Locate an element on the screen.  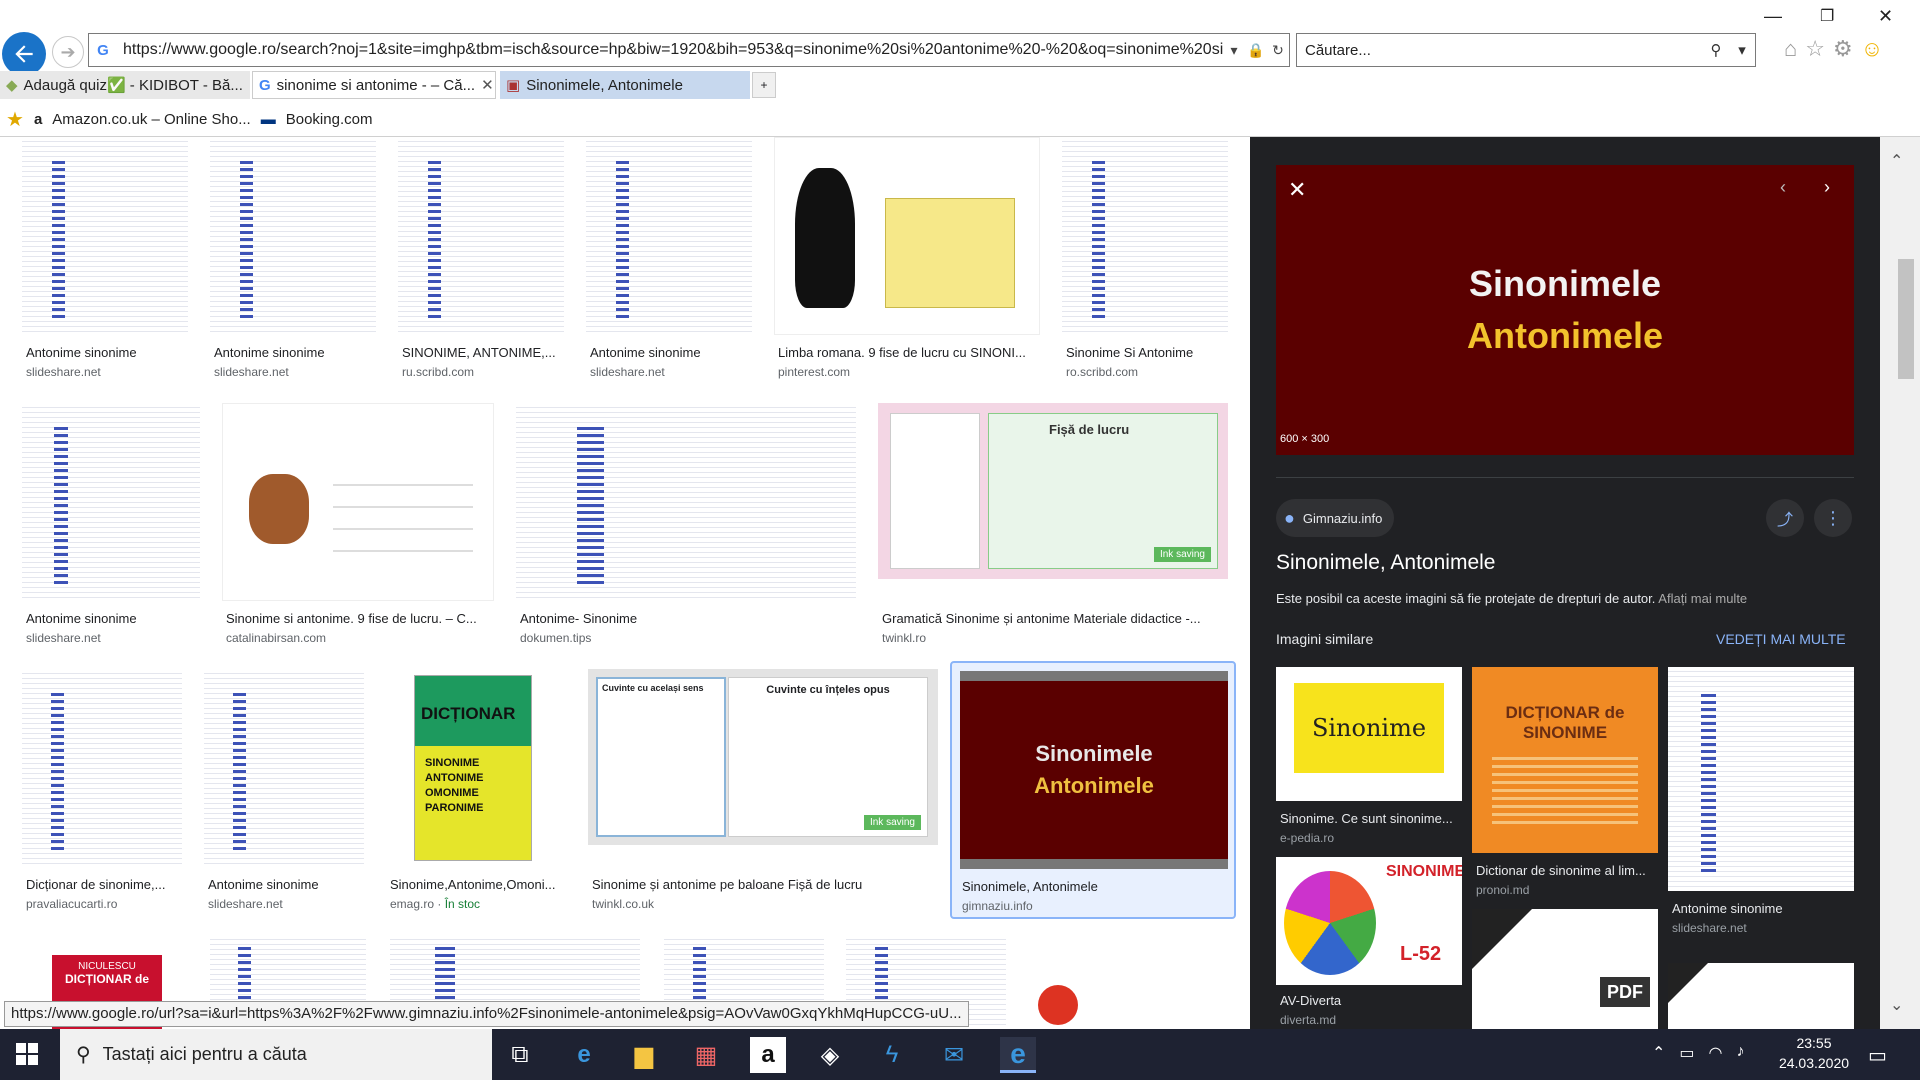
see-more-link: VEDEȚI MAI MULTE is located at coordinates (1781, 639).